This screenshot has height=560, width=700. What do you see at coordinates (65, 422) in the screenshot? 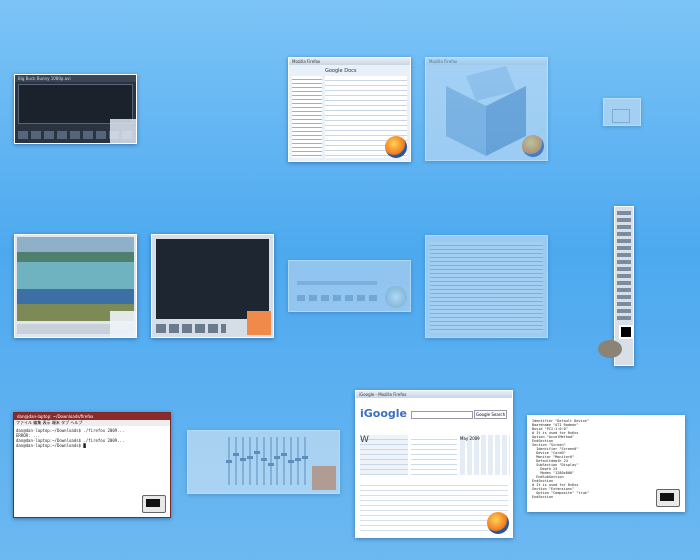
I see `menu-tabs: タブ` at bounding box center [65, 422].